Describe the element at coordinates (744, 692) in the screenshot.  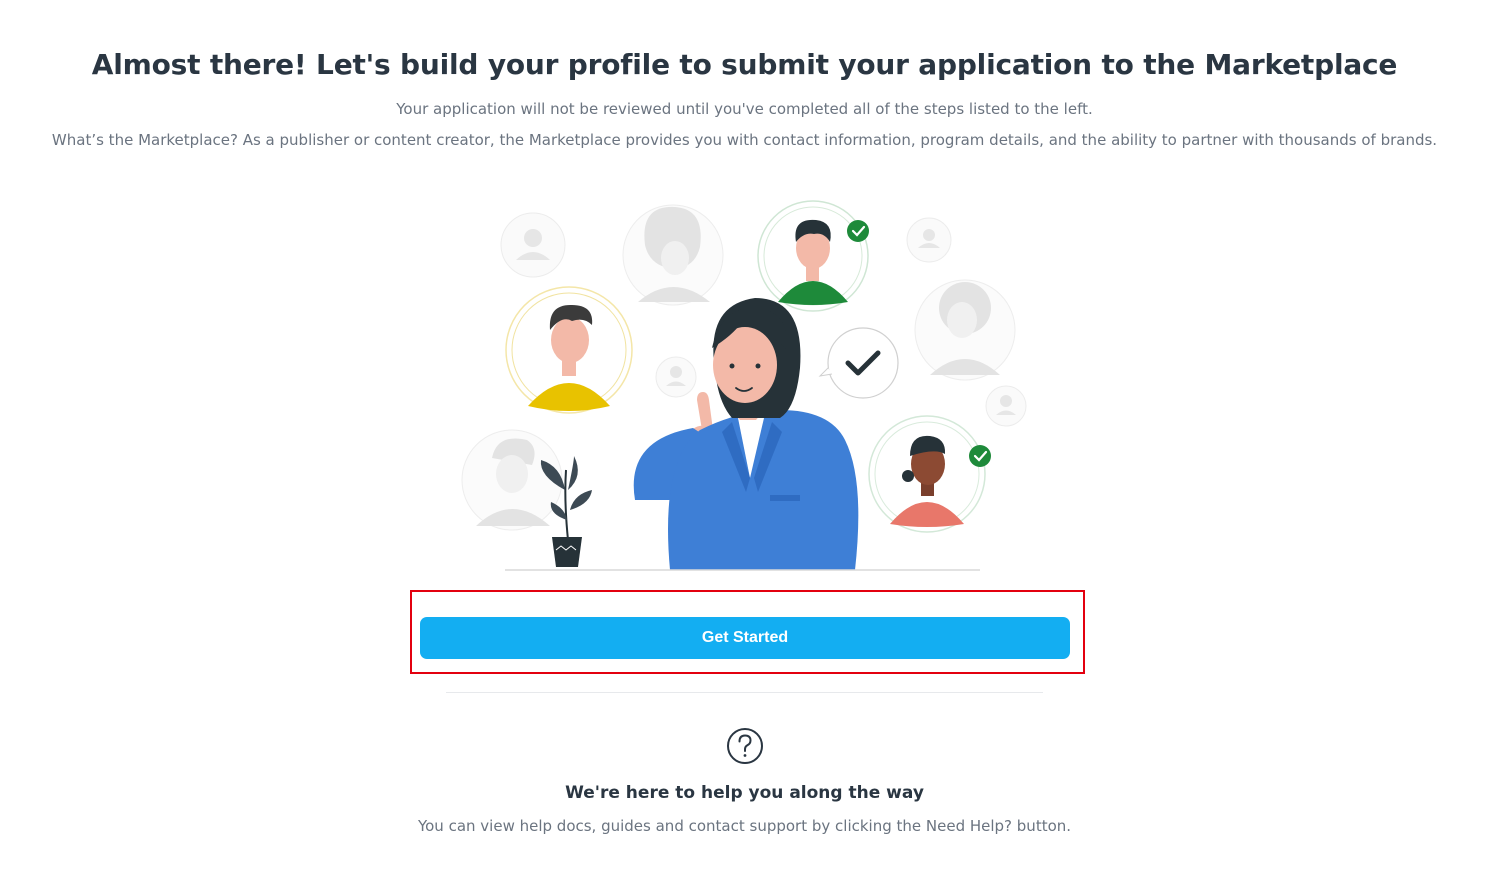
I see `section-divider` at that location.